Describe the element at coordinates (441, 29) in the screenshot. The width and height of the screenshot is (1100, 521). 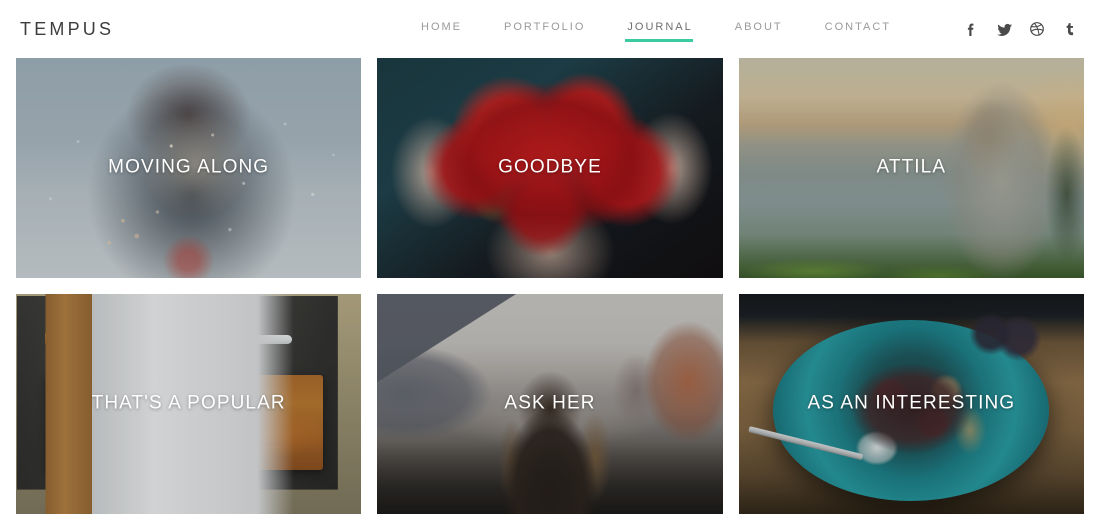
I see `nav-item-home: HOME` at that location.